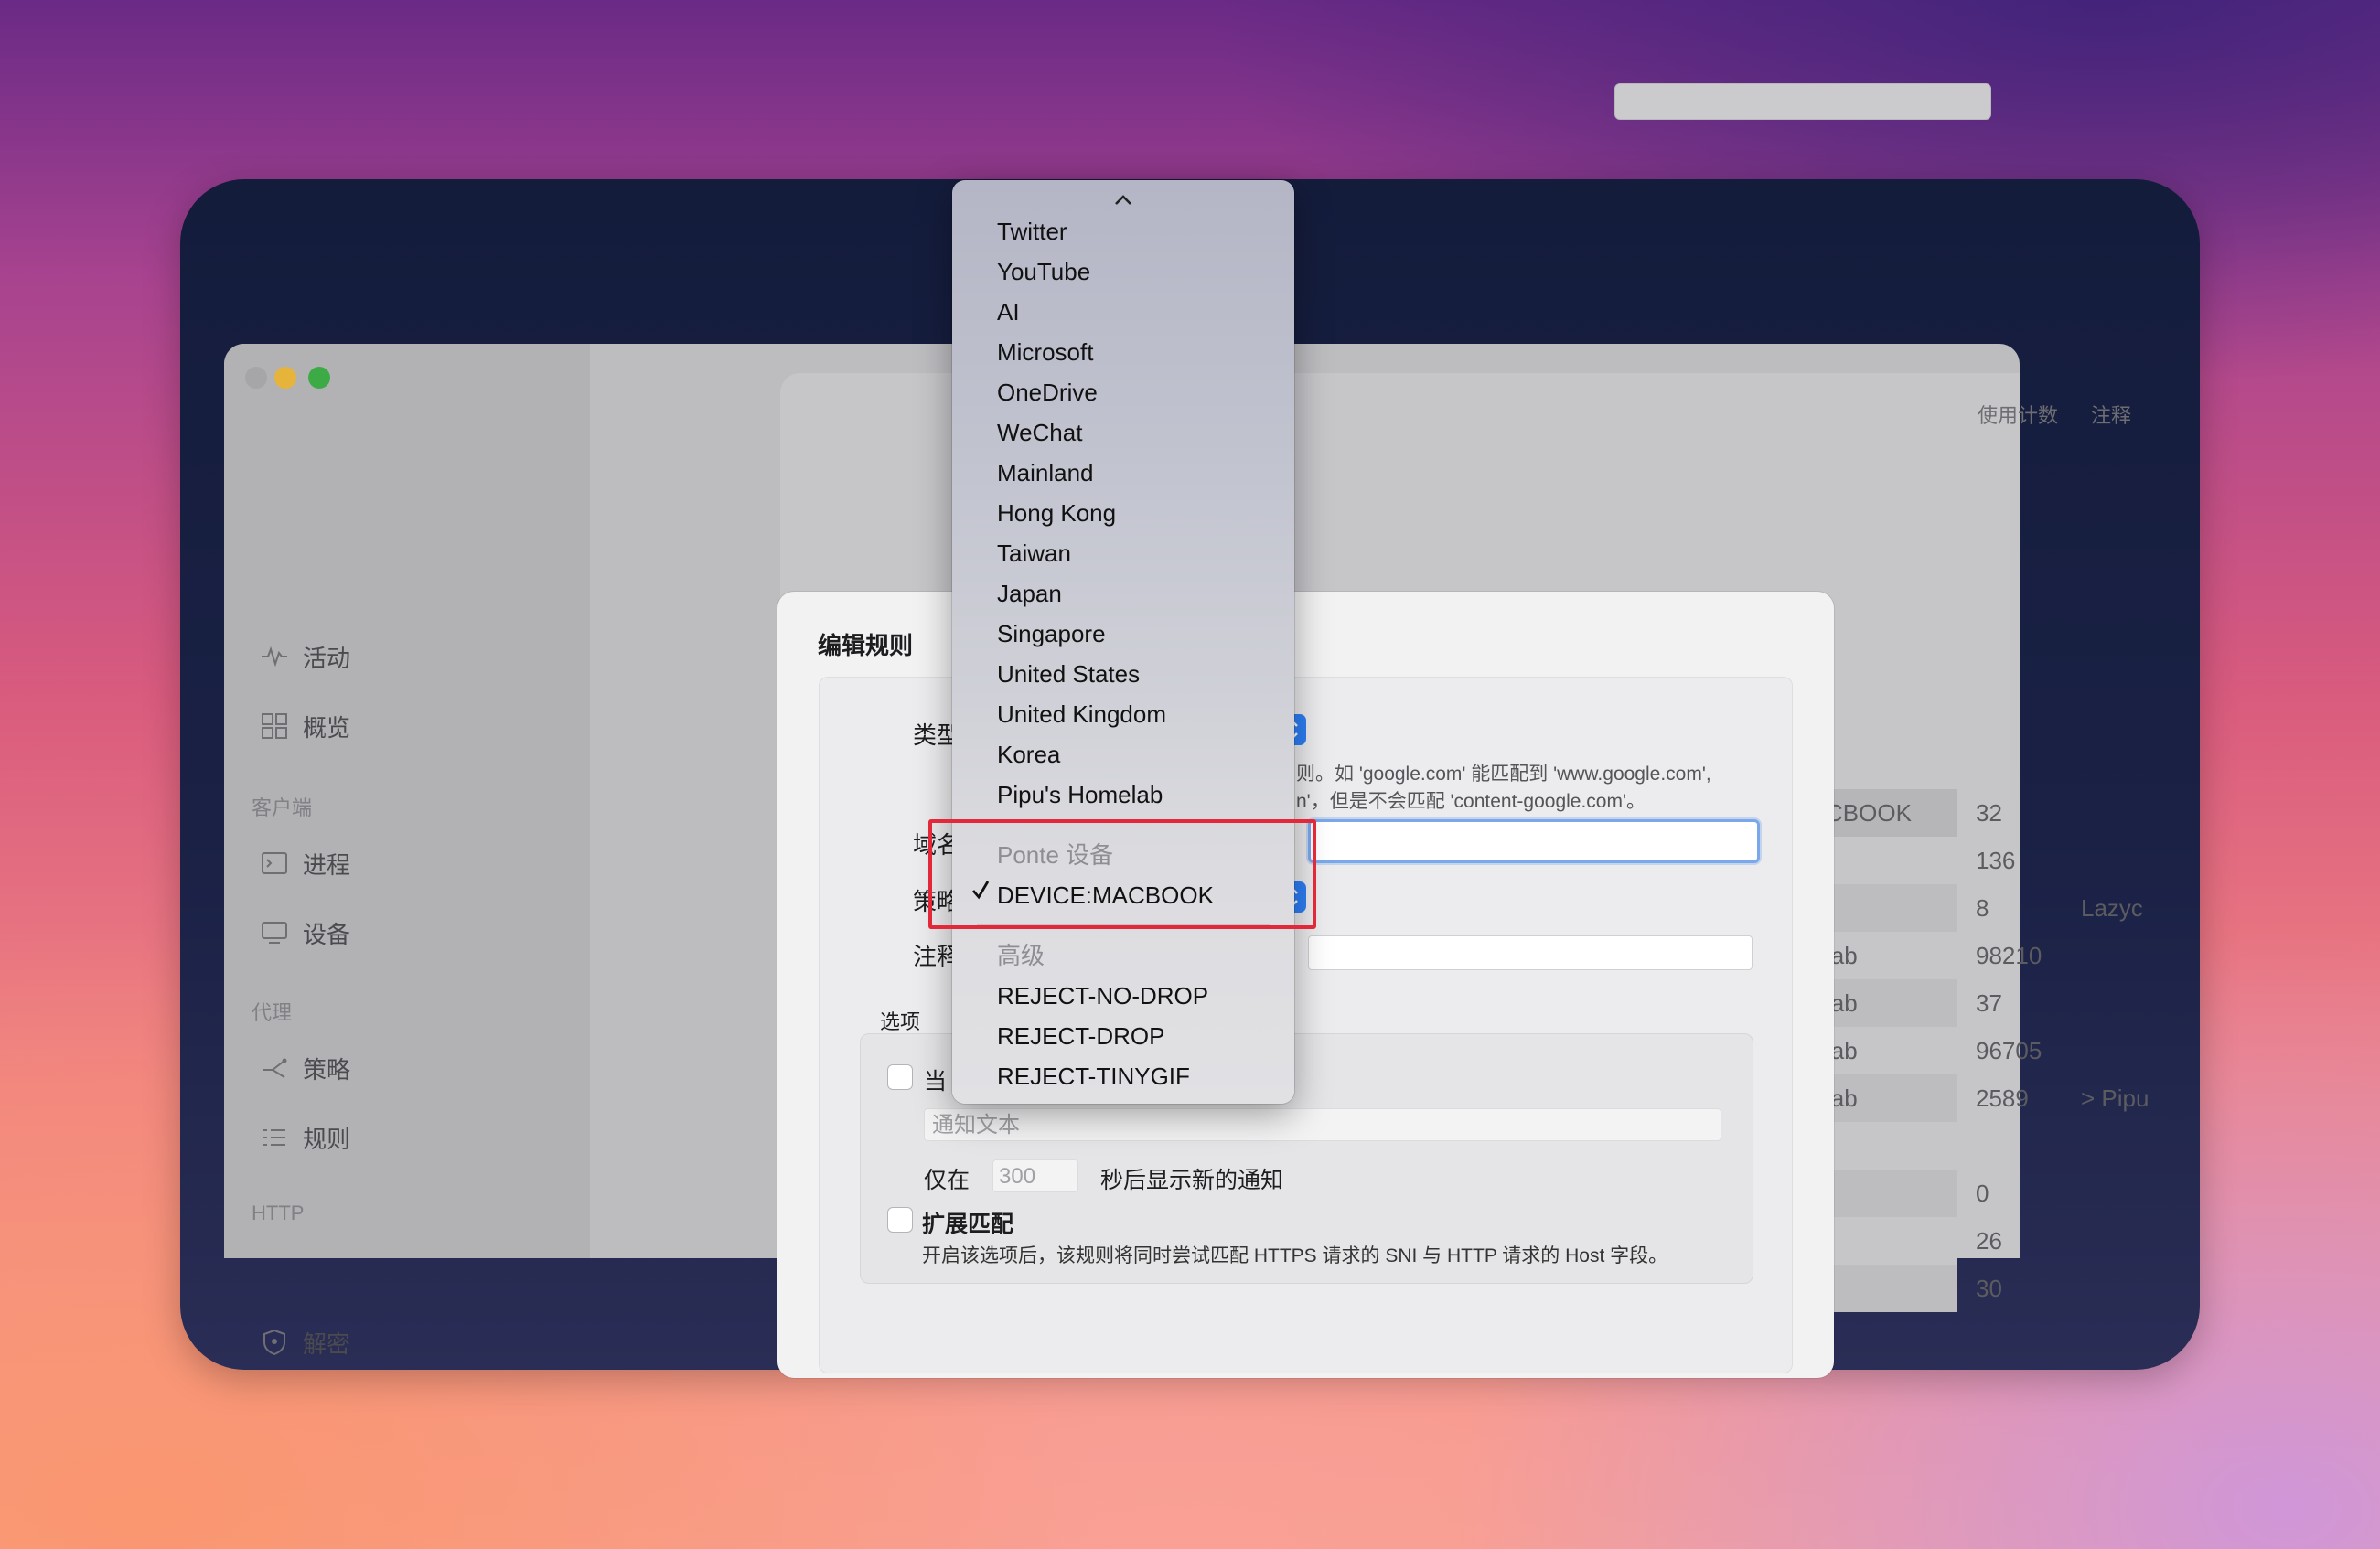 The height and width of the screenshot is (1549, 2380). What do you see at coordinates (327, 864) in the screenshot?
I see `sidebar-item-label: 进程` at bounding box center [327, 864].